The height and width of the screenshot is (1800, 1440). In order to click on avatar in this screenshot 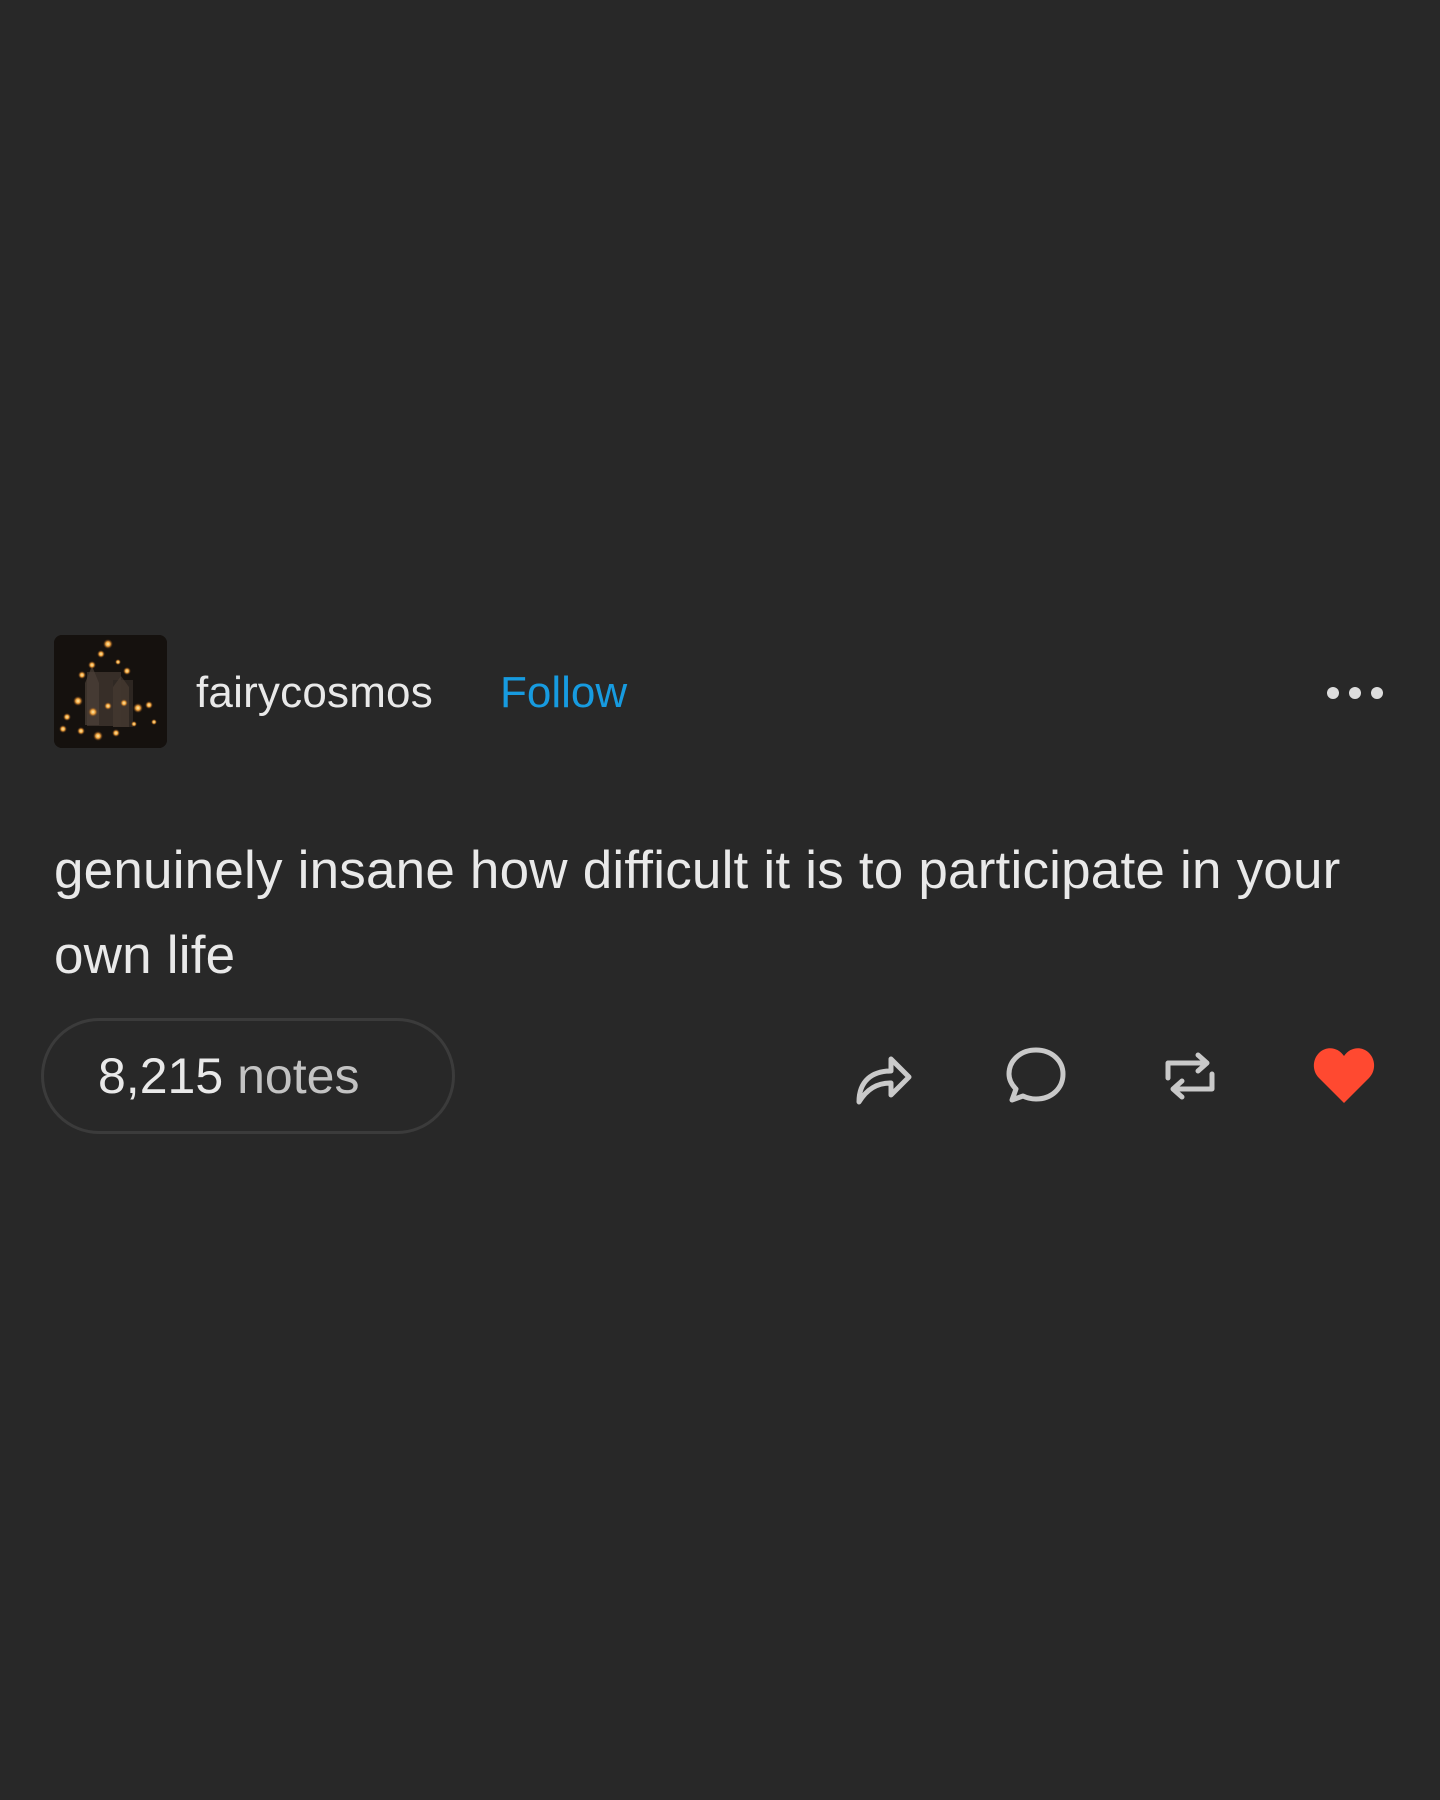, I will do `click(110, 691)`.